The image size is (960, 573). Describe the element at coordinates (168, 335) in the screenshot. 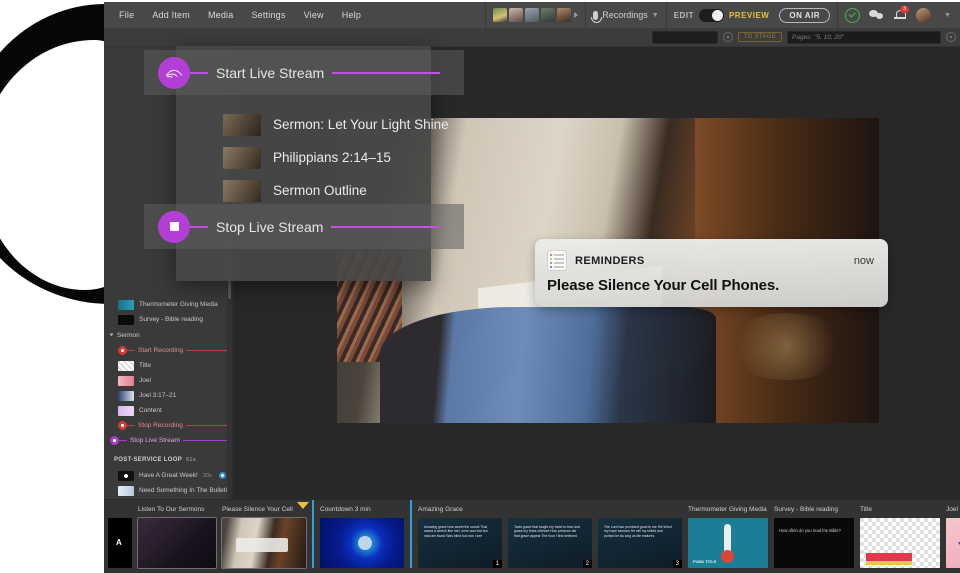

I see `group-header-sermon: Sermon` at that location.